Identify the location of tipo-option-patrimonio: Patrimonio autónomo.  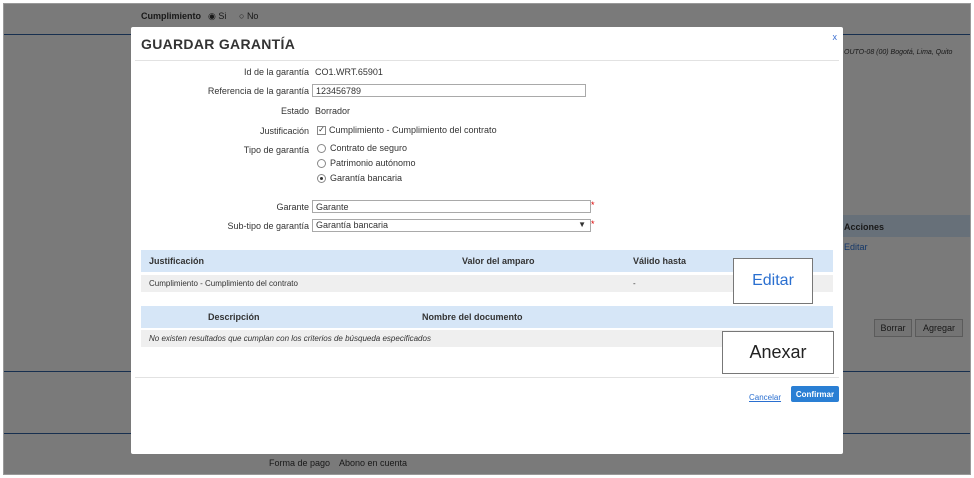
(366, 163).